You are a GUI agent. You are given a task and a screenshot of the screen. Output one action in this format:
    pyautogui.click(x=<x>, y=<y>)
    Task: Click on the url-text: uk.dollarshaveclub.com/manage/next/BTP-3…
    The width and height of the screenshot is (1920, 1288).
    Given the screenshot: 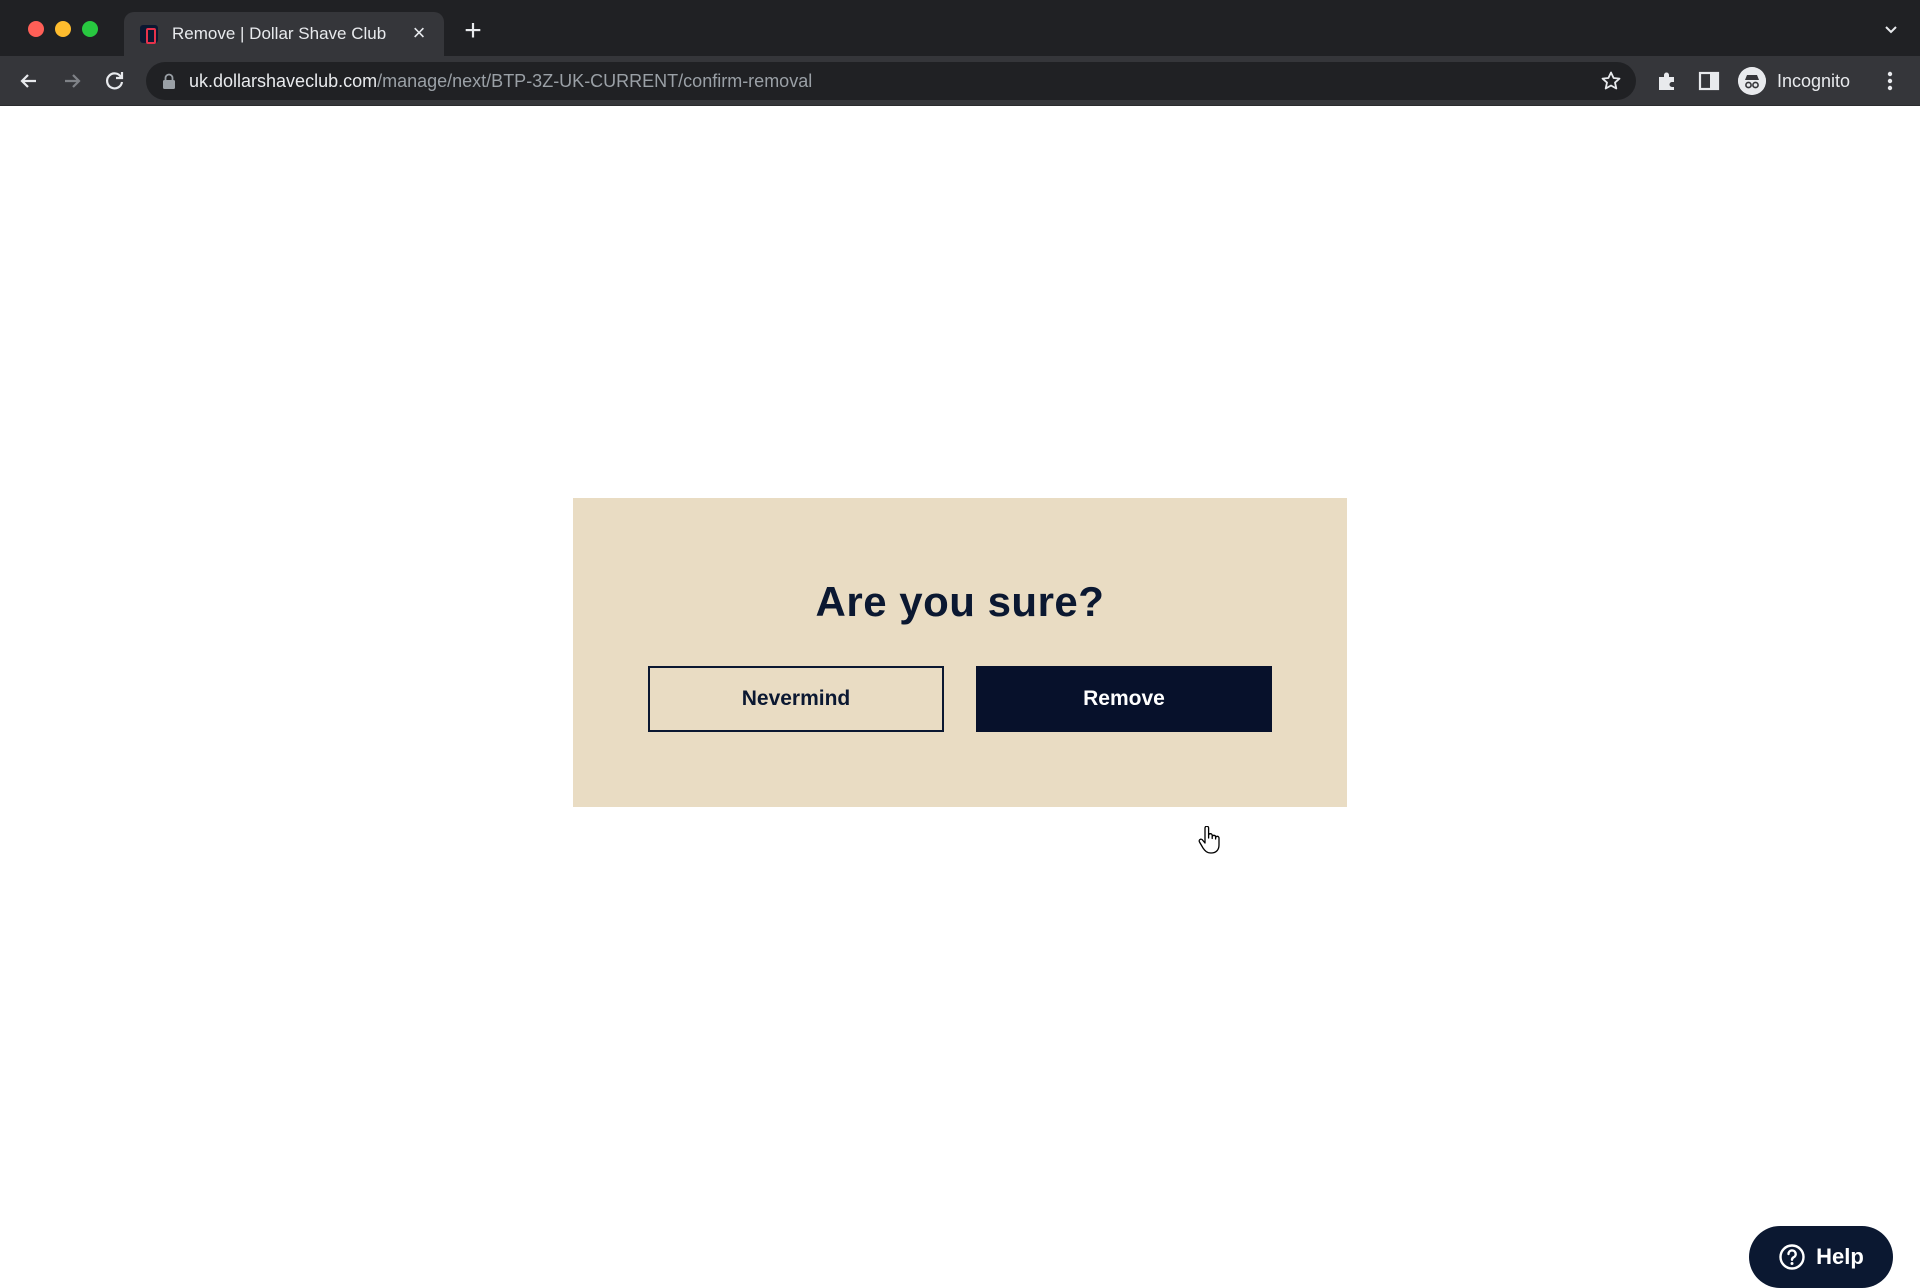 What is the action you would take?
    pyautogui.click(x=500, y=81)
    